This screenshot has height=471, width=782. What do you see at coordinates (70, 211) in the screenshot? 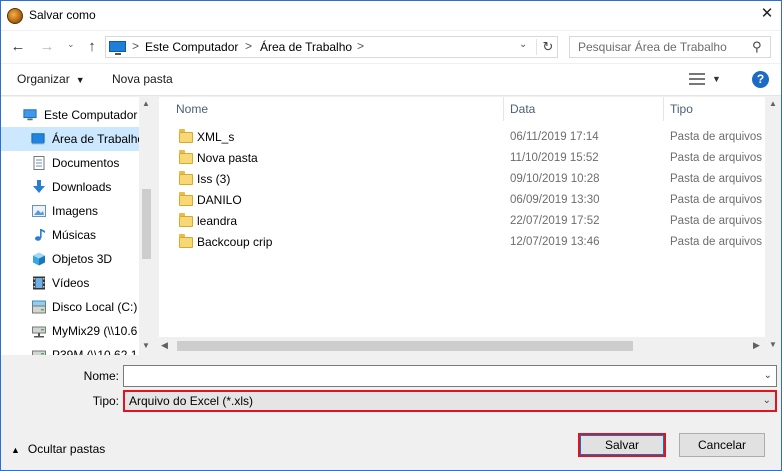
I see `tree-item-imagens: Imagens` at bounding box center [70, 211].